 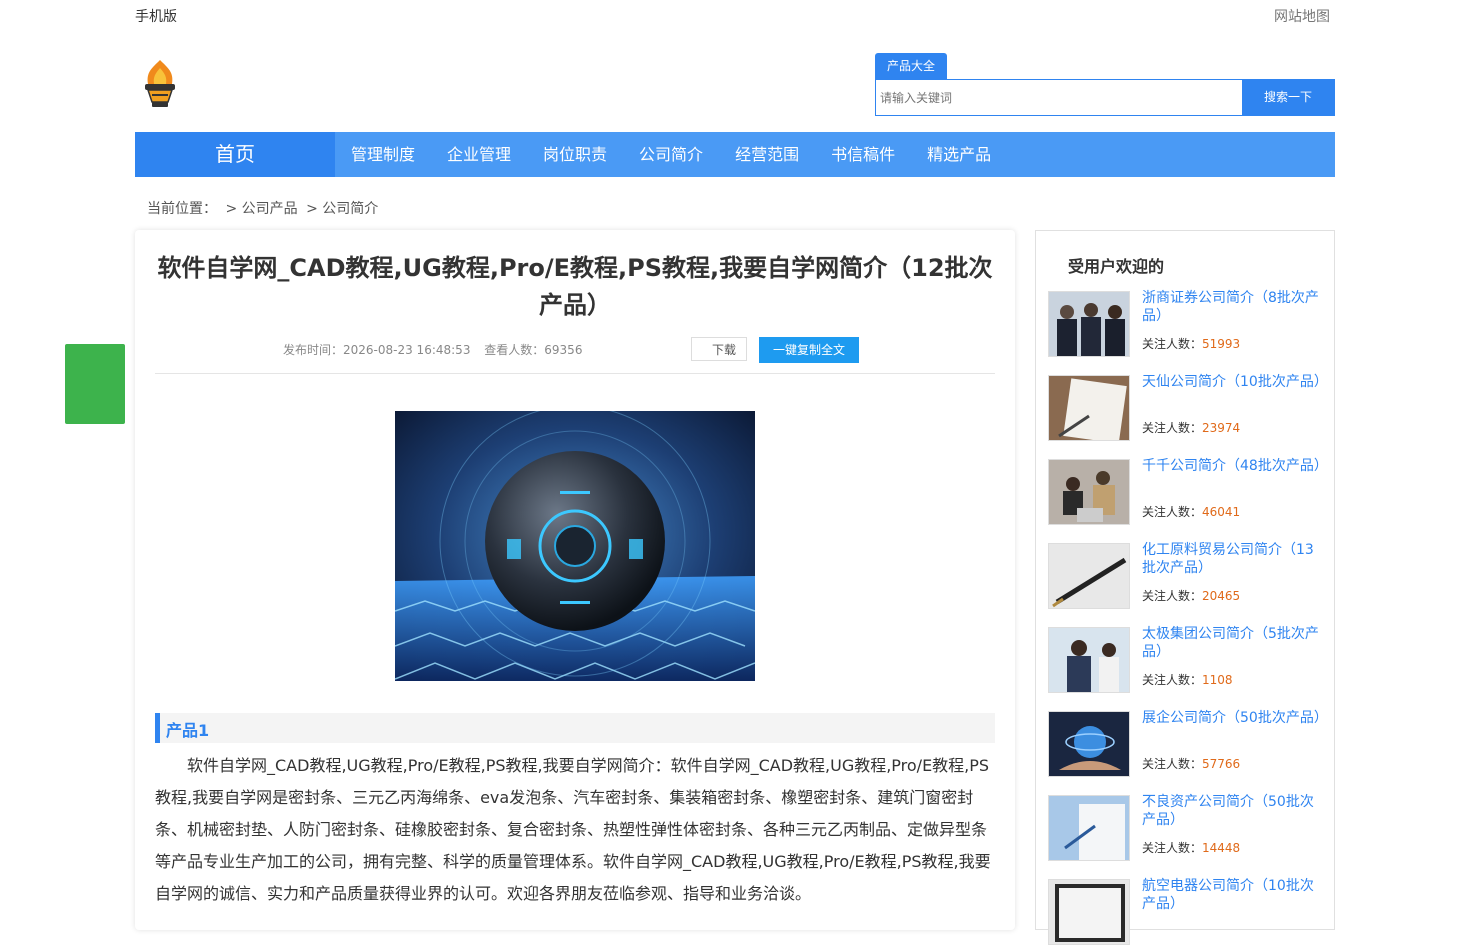 I want to click on item-count: 关注人数：57766, so click(x=1191, y=764).